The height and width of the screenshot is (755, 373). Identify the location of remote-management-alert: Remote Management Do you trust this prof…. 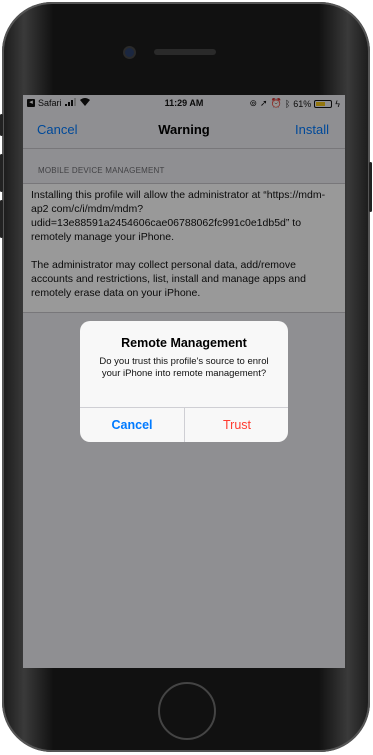
(184, 381).